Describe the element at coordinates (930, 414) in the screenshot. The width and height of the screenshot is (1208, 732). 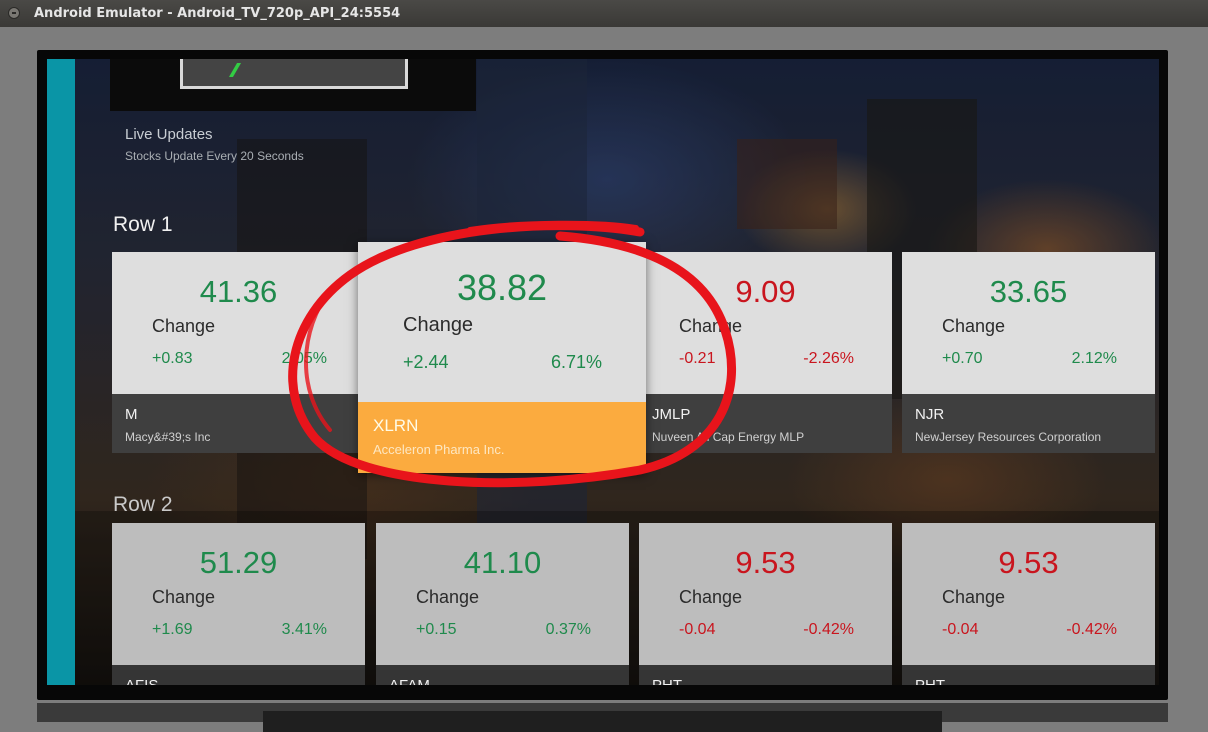
I see `stock-symbol: NJR` at that location.